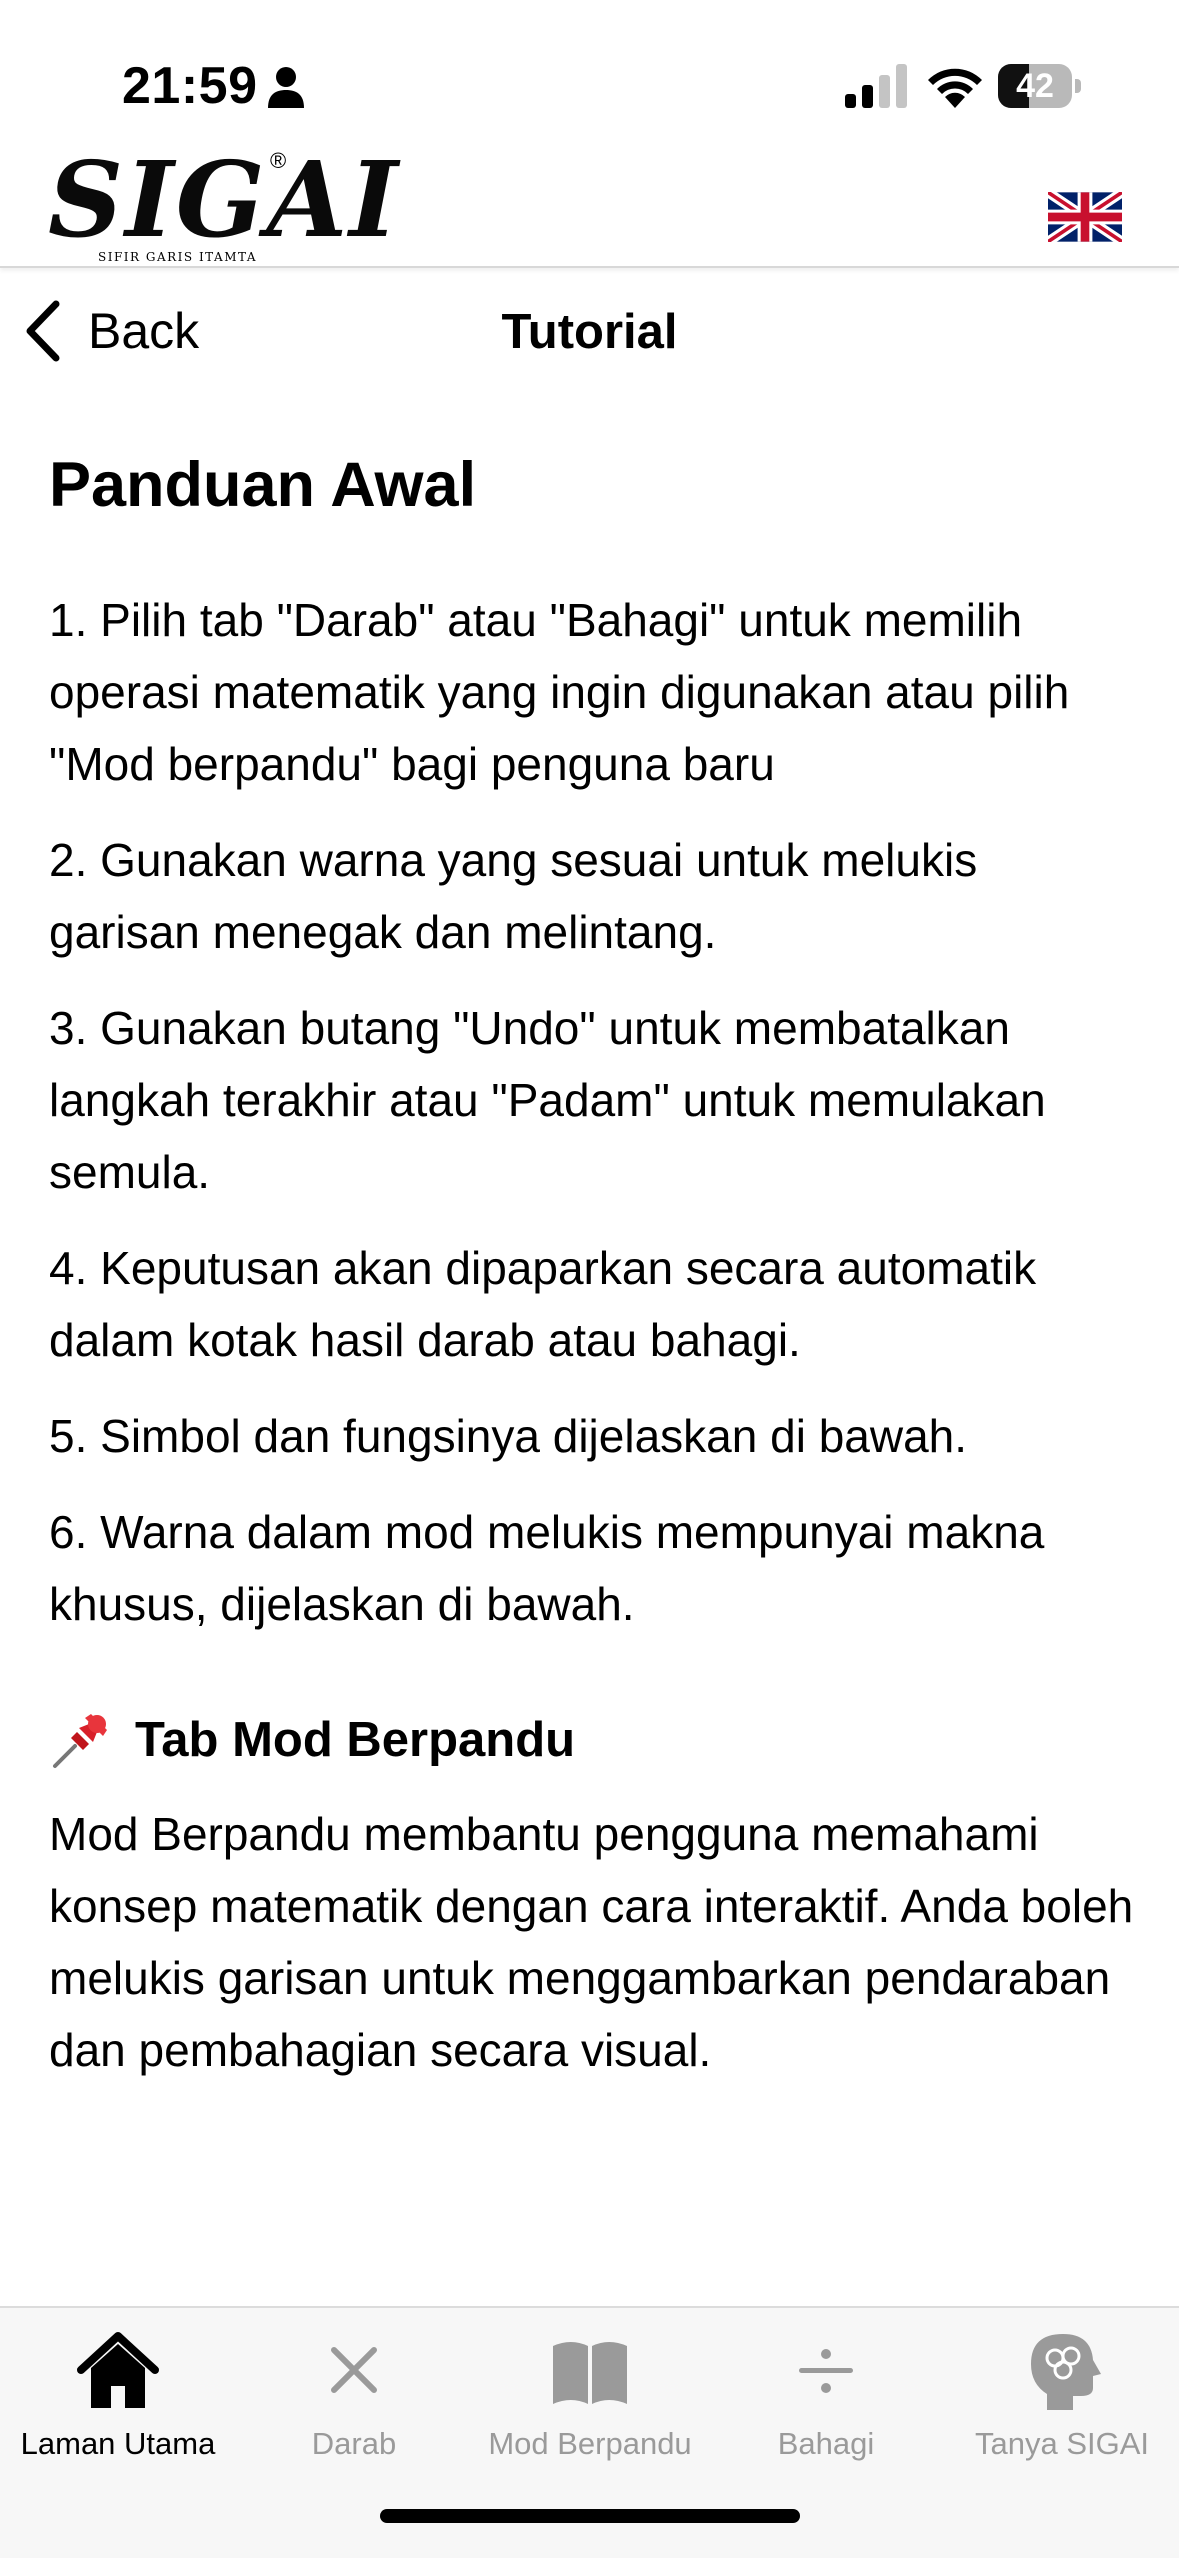  What do you see at coordinates (118, 2370) in the screenshot?
I see `home-icon` at bounding box center [118, 2370].